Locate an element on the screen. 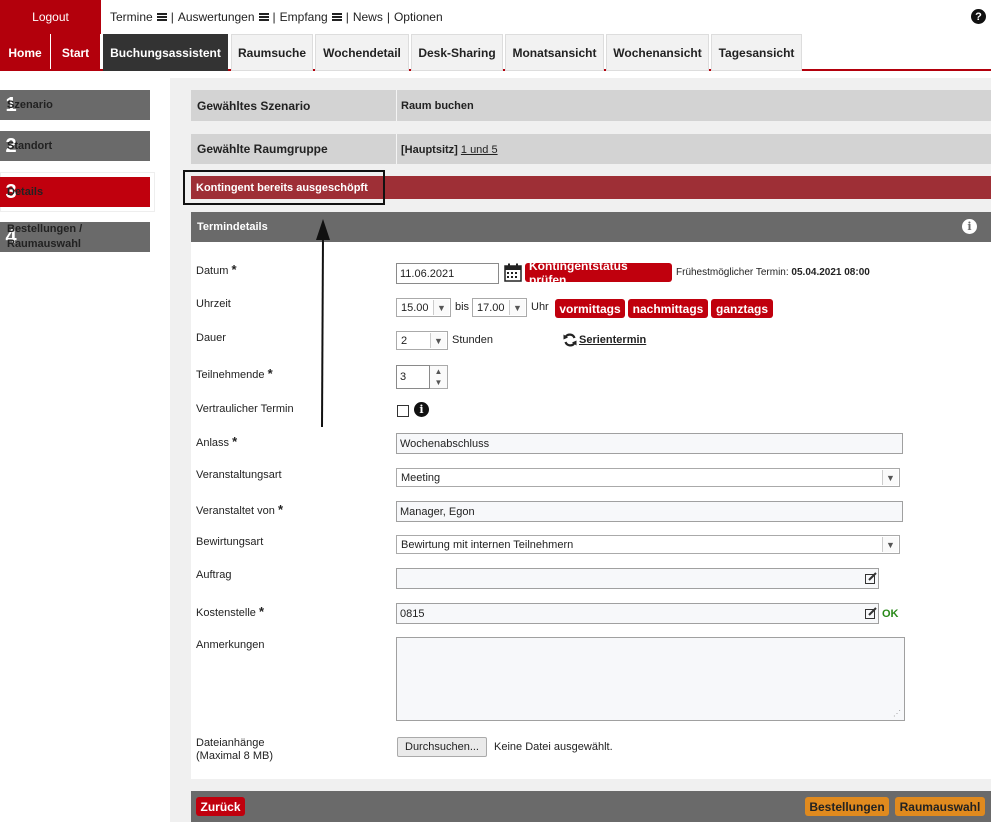  menu-empfang: Empfang is located at coordinates (311, 17).